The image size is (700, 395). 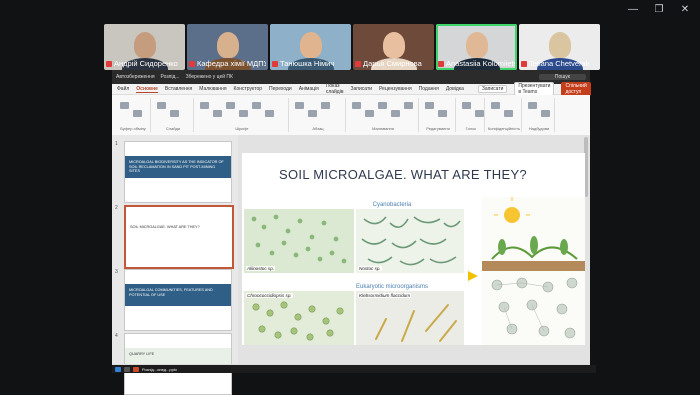 I want to click on ribbon-tab: Довідка, so click(x=455, y=89).